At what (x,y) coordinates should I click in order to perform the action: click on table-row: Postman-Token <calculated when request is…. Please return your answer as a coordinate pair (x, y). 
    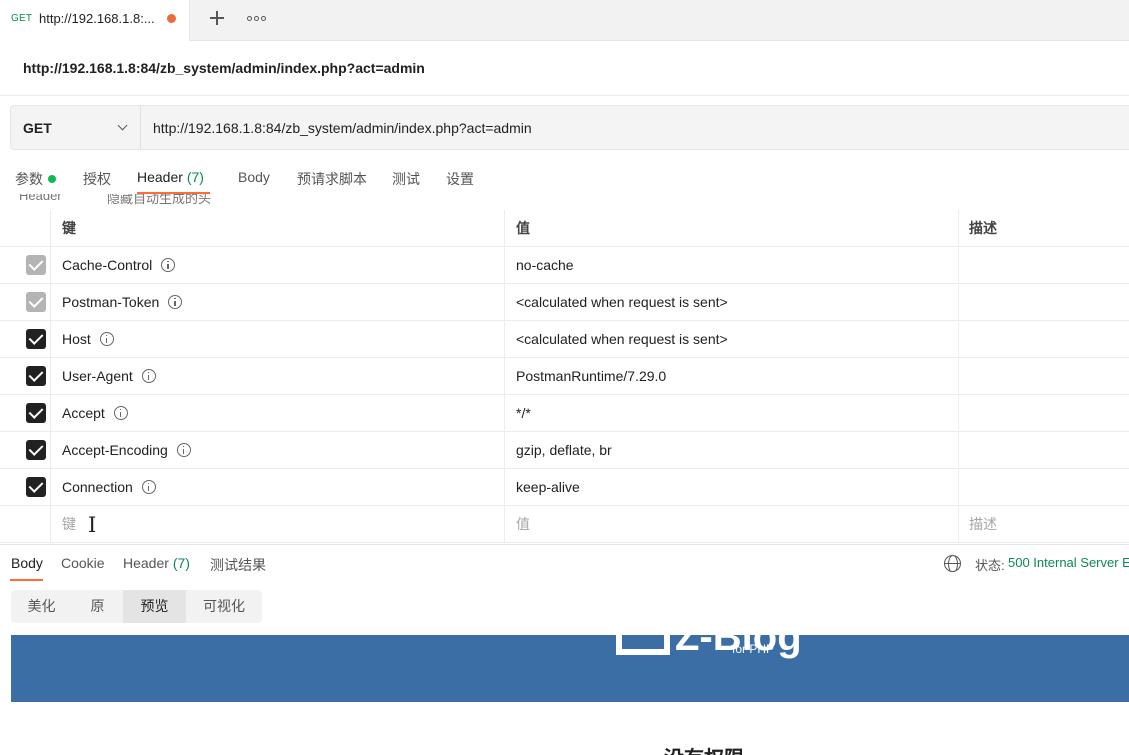
    Looking at the image, I should click on (564, 302).